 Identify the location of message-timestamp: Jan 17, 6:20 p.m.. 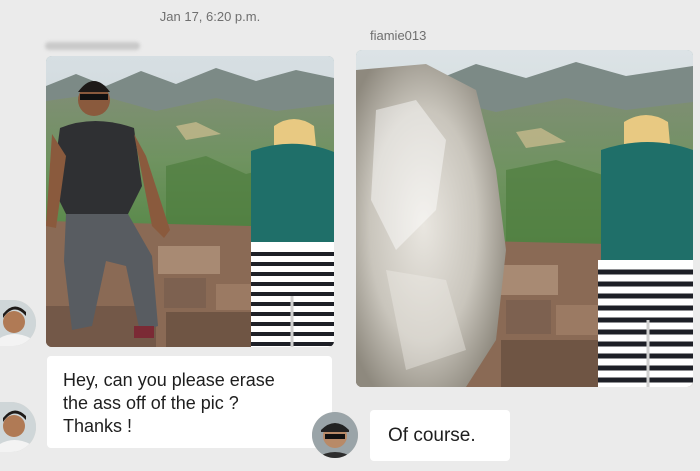
(210, 16).